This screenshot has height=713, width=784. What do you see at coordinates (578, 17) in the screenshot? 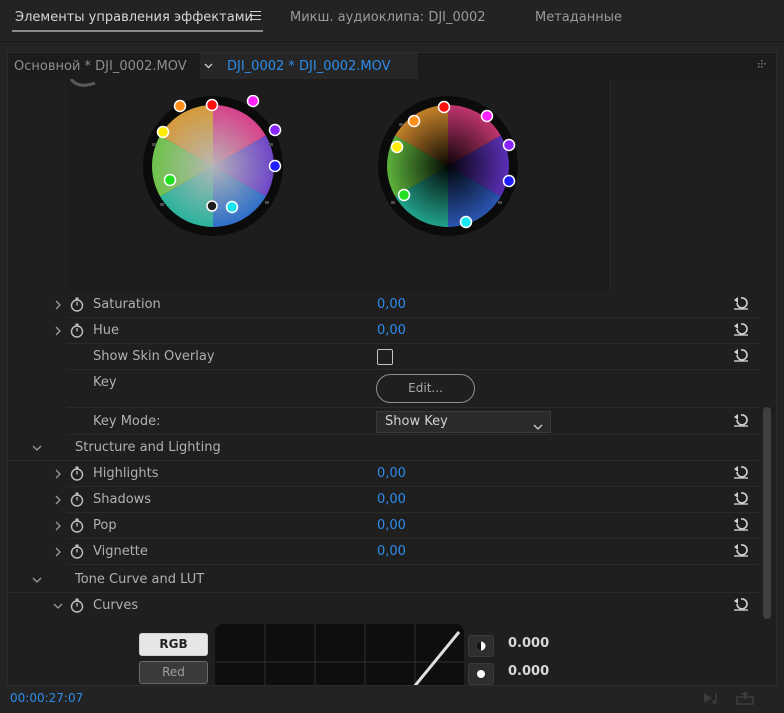
I see `tab-metadata: Метаданные` at bounding box center [578, 17].